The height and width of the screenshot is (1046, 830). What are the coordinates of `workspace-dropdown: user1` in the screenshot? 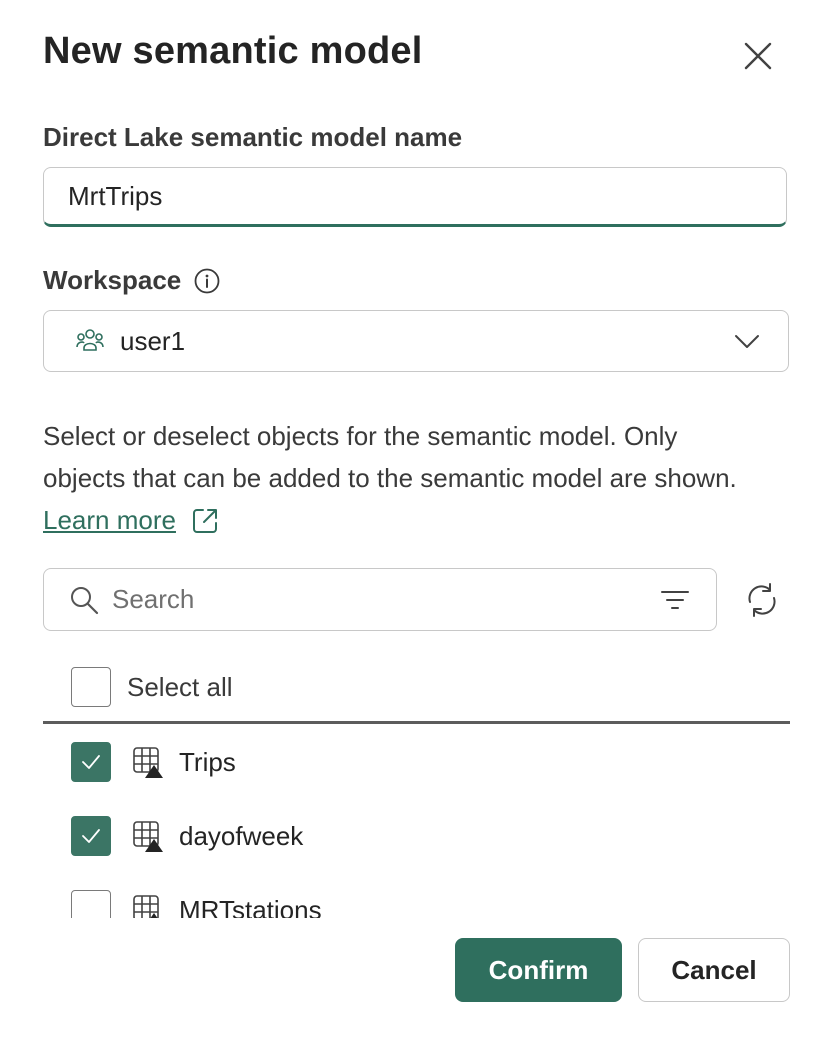 It's located at (416, 341).